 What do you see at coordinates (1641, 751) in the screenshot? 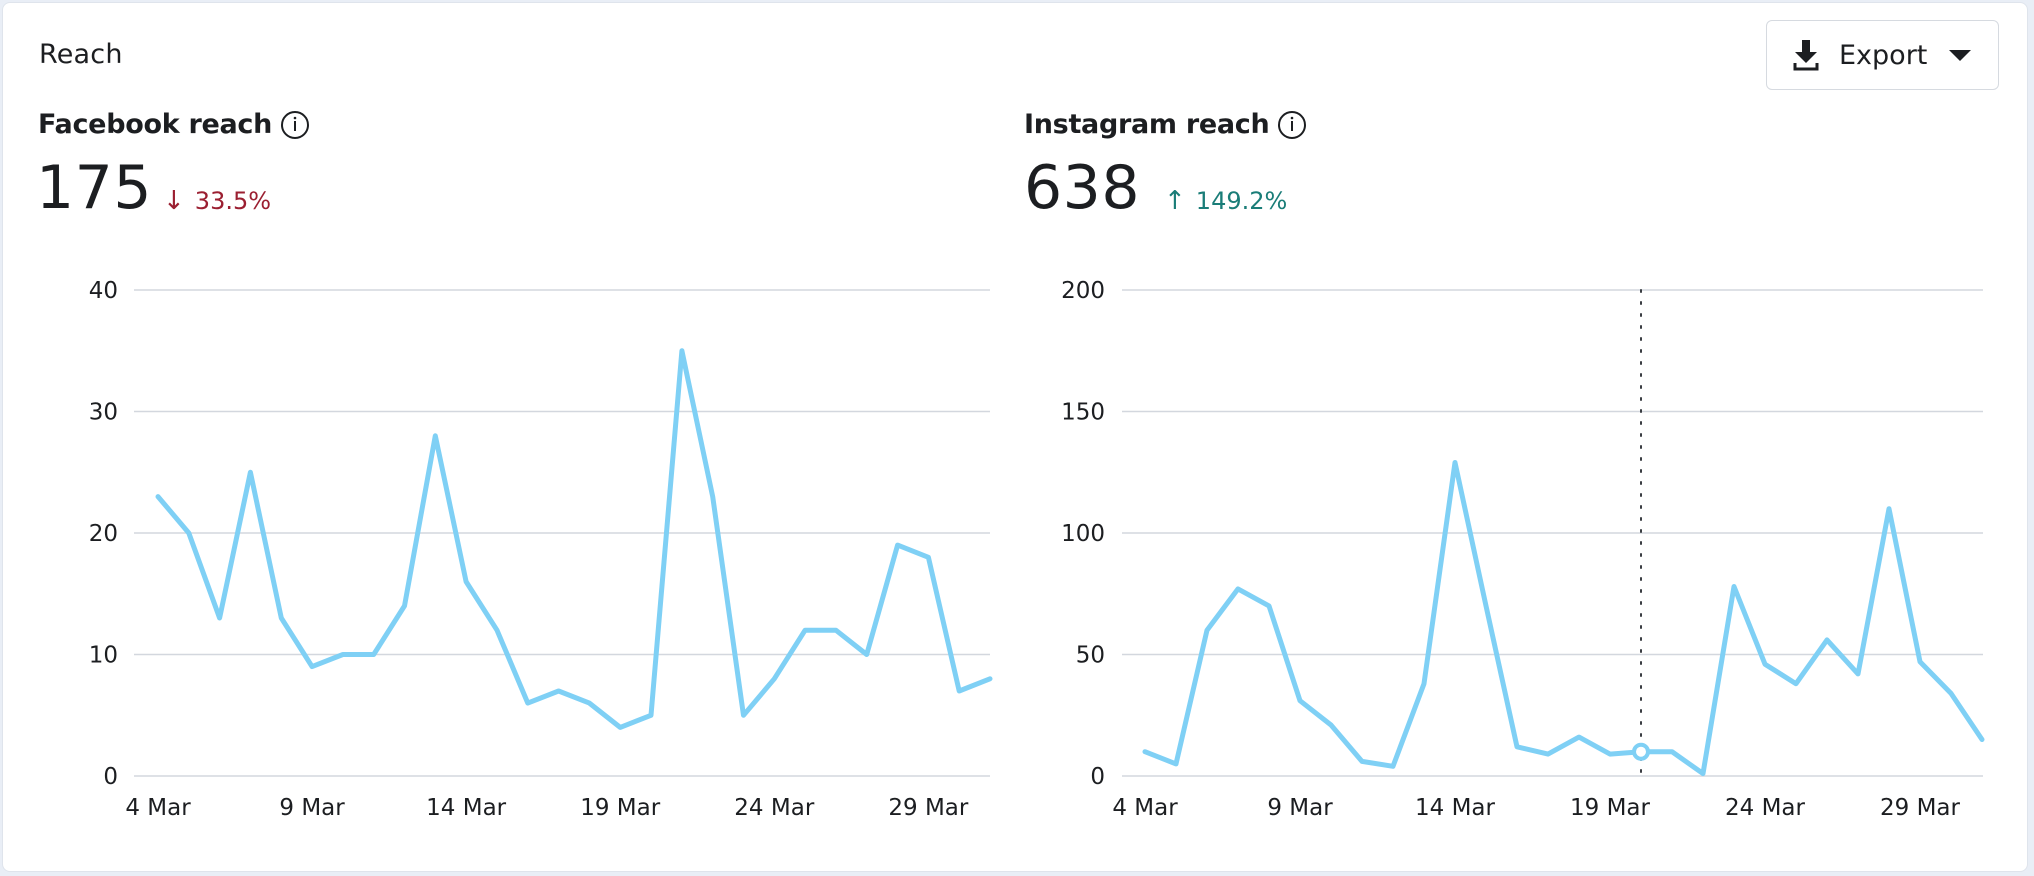
I see `hover-point-marker` at bounding box center [1641, 751].